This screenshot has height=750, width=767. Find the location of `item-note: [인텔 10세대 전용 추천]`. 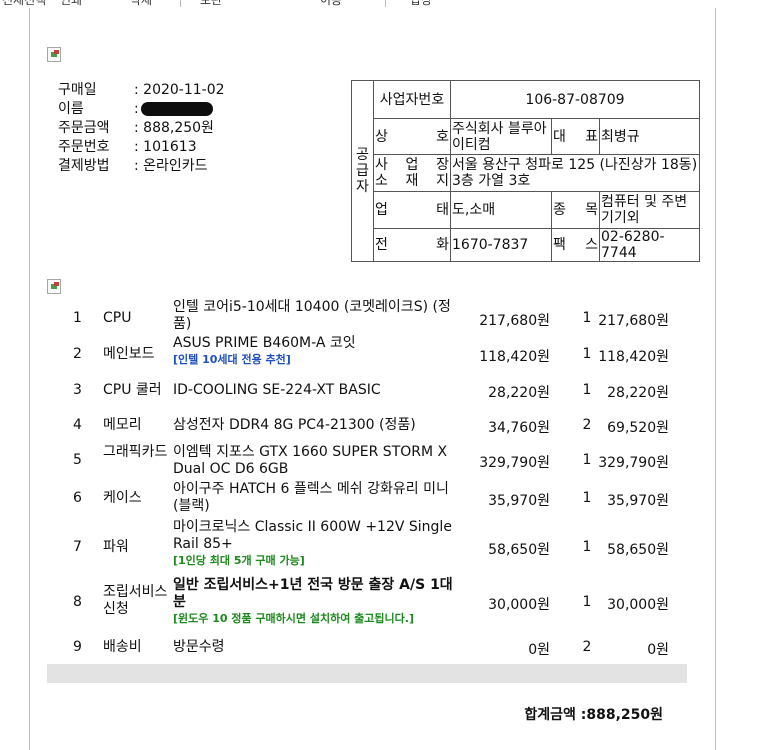

item-note: [인텔 10세대 전용 추천] is located at coordinates (232, 359).